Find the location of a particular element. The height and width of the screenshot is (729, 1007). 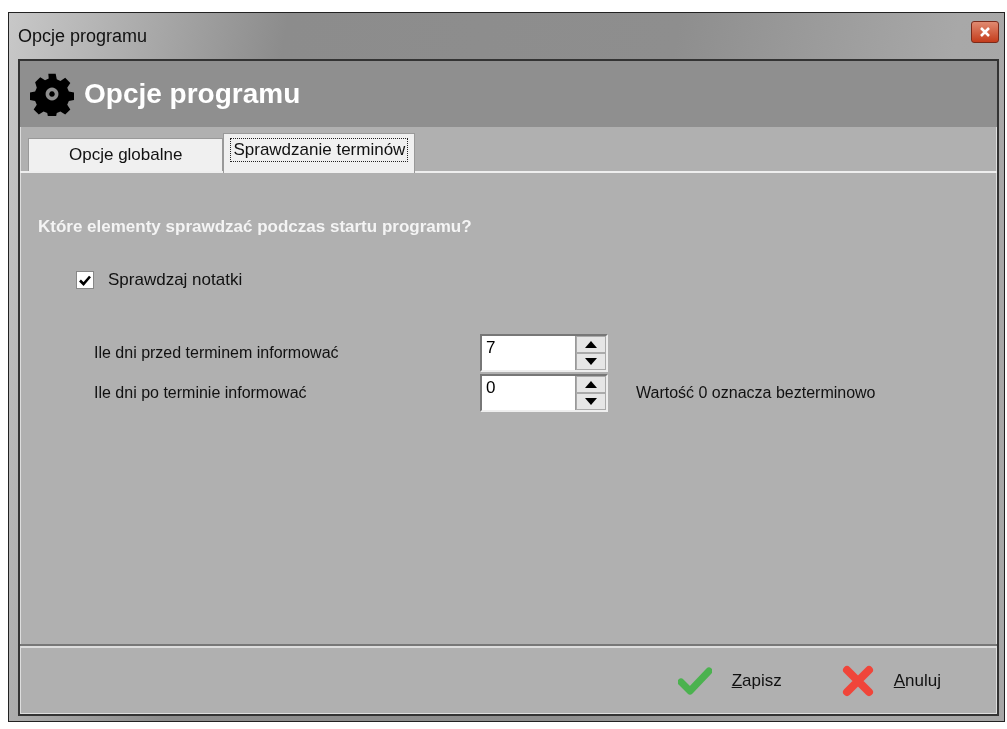

cross-icon is located at coordinates (857, 681).